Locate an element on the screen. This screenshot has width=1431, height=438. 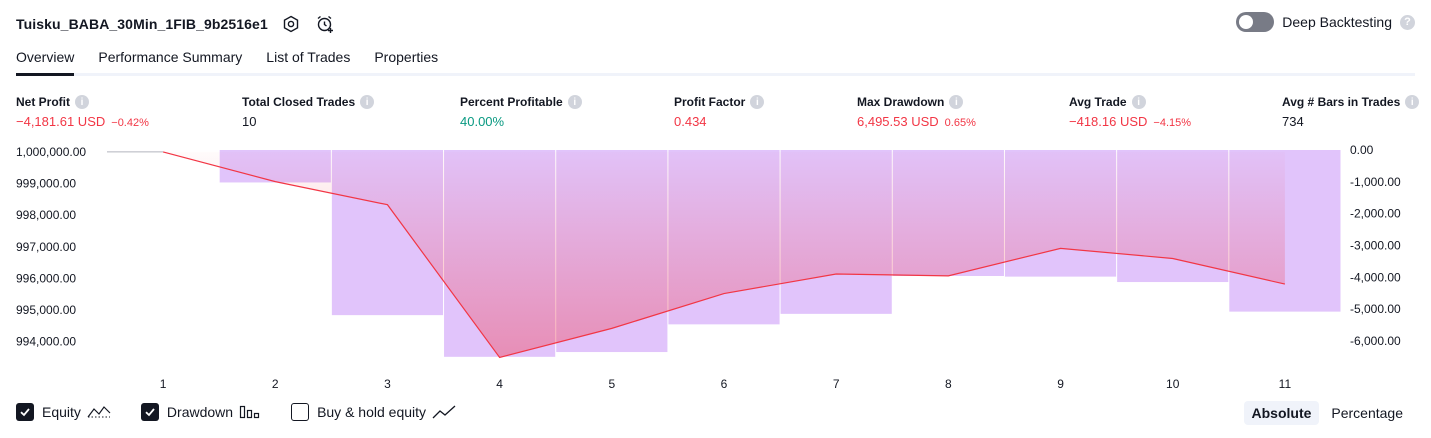
left-axis-tick: 997,000.00 is located at coordinates (46, 247).